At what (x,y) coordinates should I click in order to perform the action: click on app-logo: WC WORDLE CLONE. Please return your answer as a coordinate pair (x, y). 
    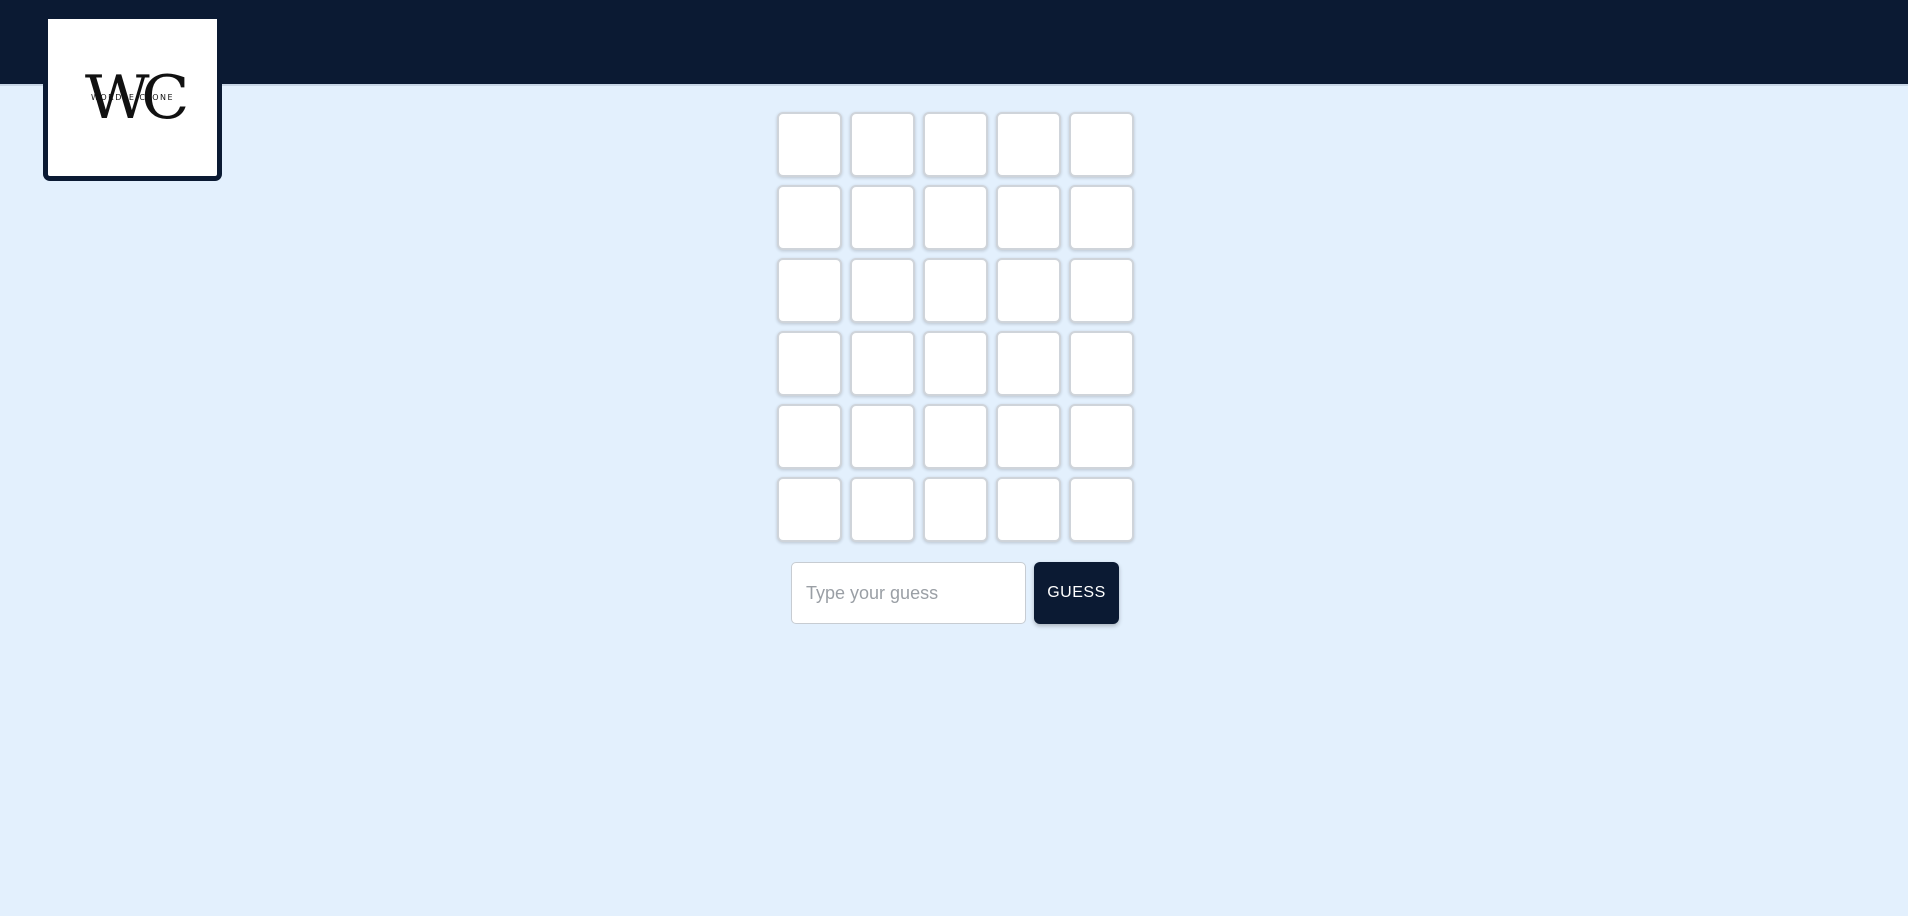
    Looking at the image, I should click on (132, 100).